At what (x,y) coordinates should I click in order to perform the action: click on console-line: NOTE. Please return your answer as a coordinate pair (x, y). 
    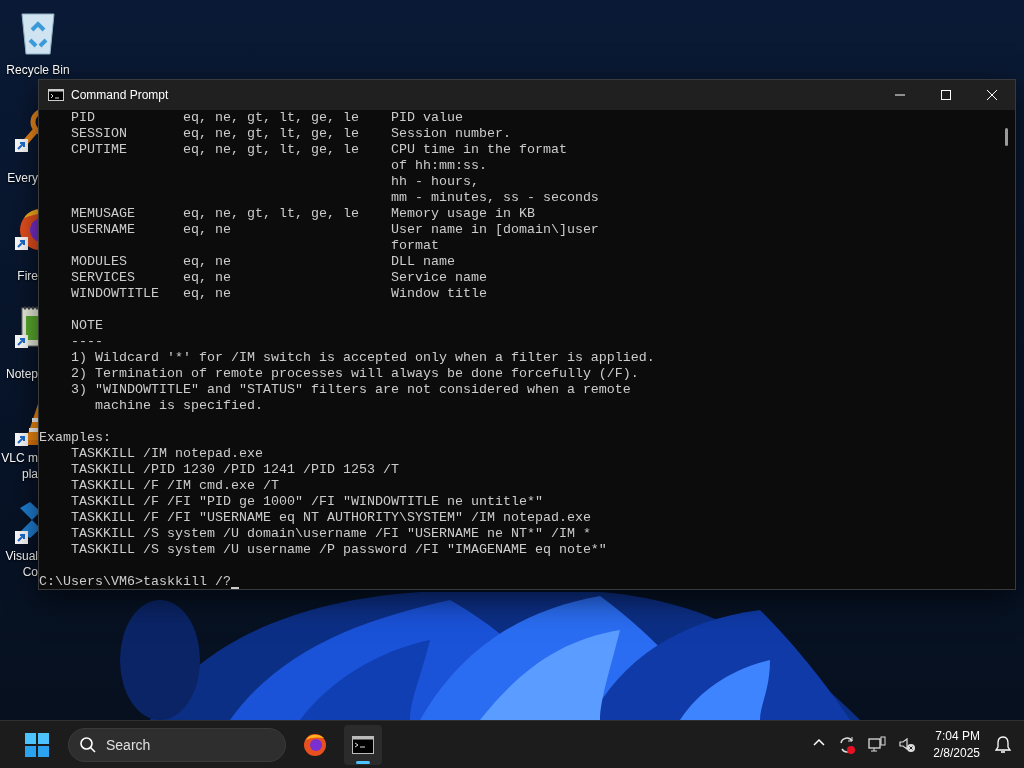
    Looking at the image, I should click on (86, 326).